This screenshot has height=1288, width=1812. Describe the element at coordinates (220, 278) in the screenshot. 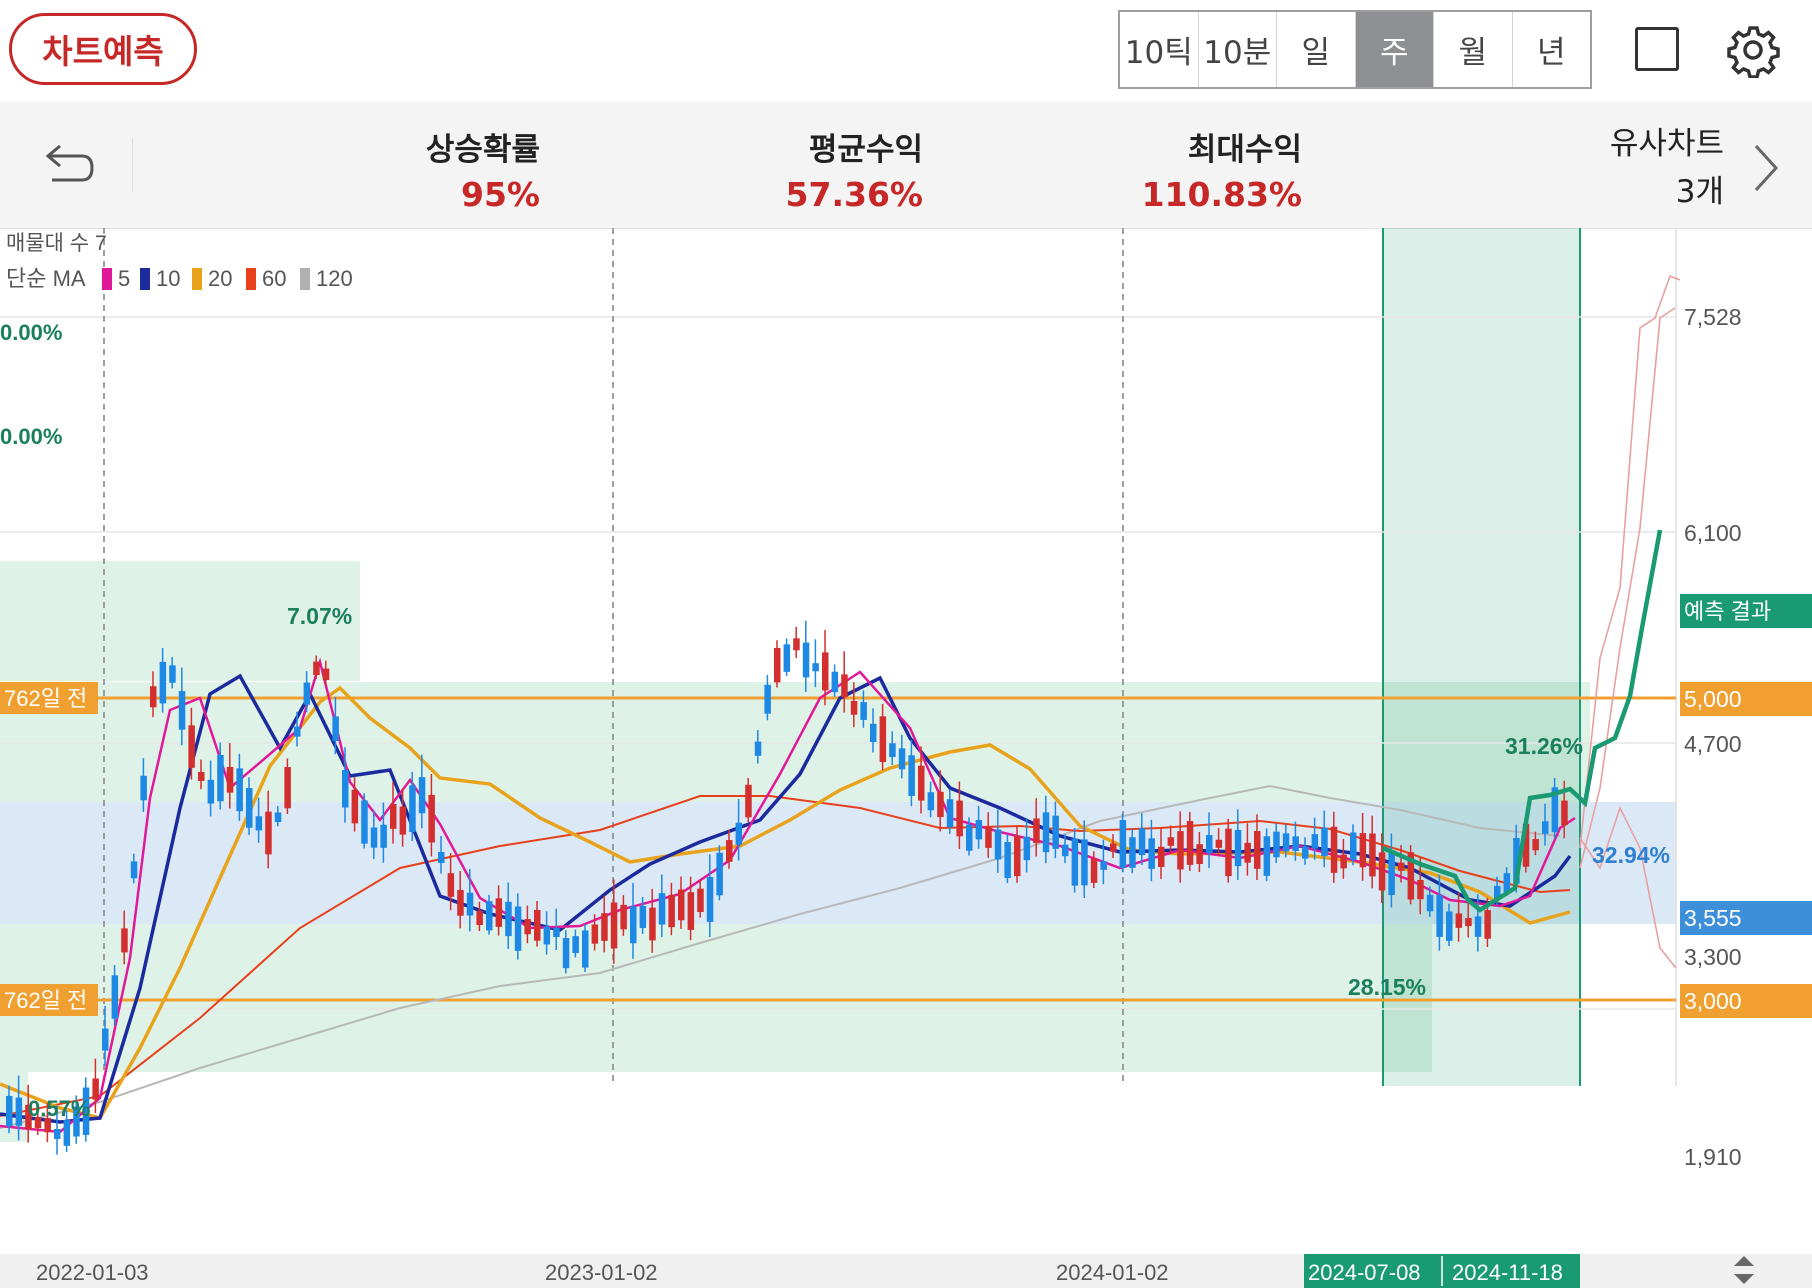

I see `ma20-label: 20` at that location.